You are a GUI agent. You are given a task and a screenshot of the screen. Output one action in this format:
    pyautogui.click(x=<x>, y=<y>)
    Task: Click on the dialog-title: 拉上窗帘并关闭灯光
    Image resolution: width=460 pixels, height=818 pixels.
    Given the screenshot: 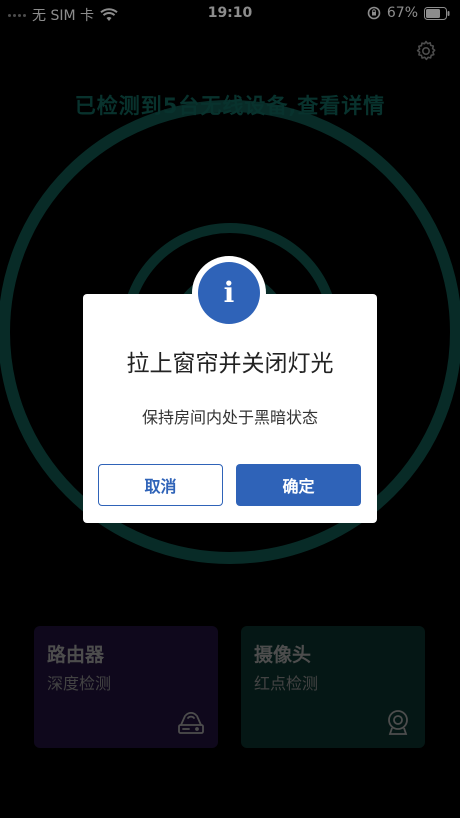 What is the action you would take?
    pyautogui.click(x=230, y=364)
    